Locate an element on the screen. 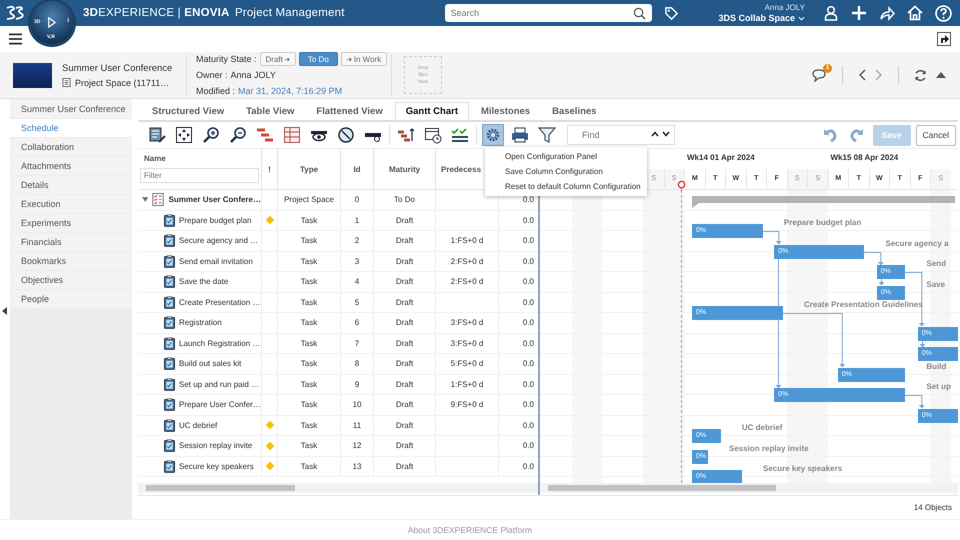  sidebar-item: Details is located at coordinates (71, 185).